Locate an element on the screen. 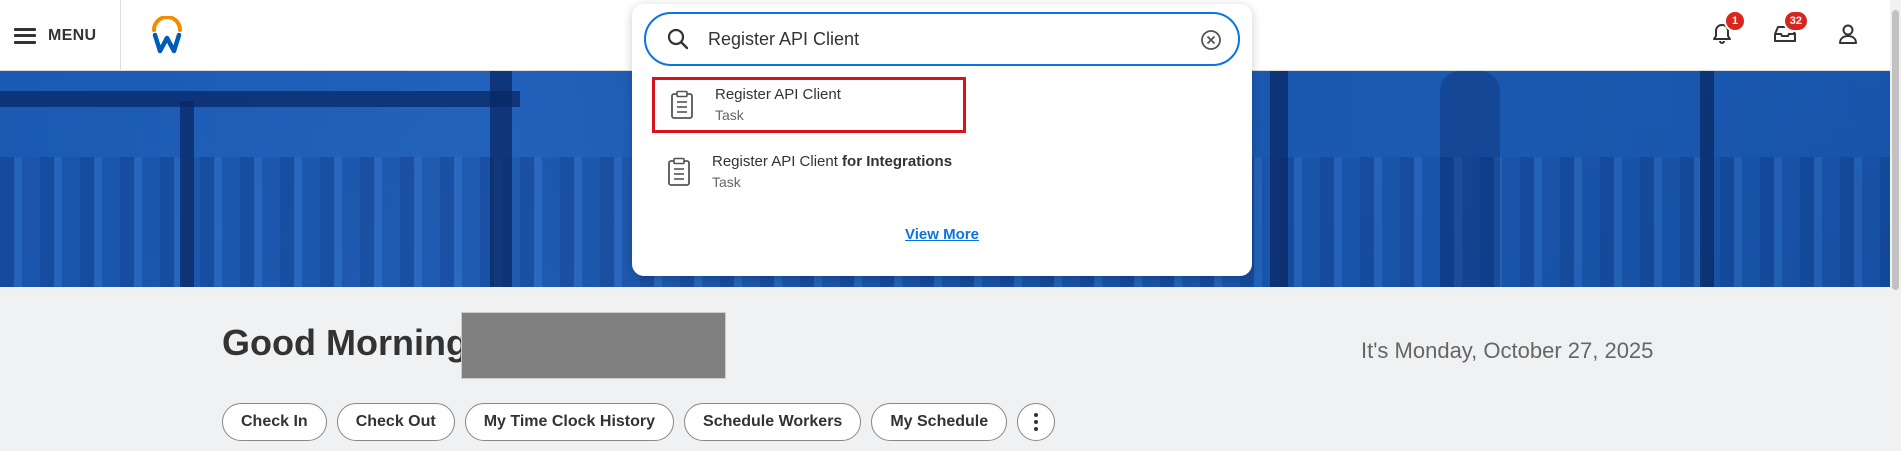 The image size is (1901, 451). my-schedule-button: My Schedule is located at coordinates (939, 422).